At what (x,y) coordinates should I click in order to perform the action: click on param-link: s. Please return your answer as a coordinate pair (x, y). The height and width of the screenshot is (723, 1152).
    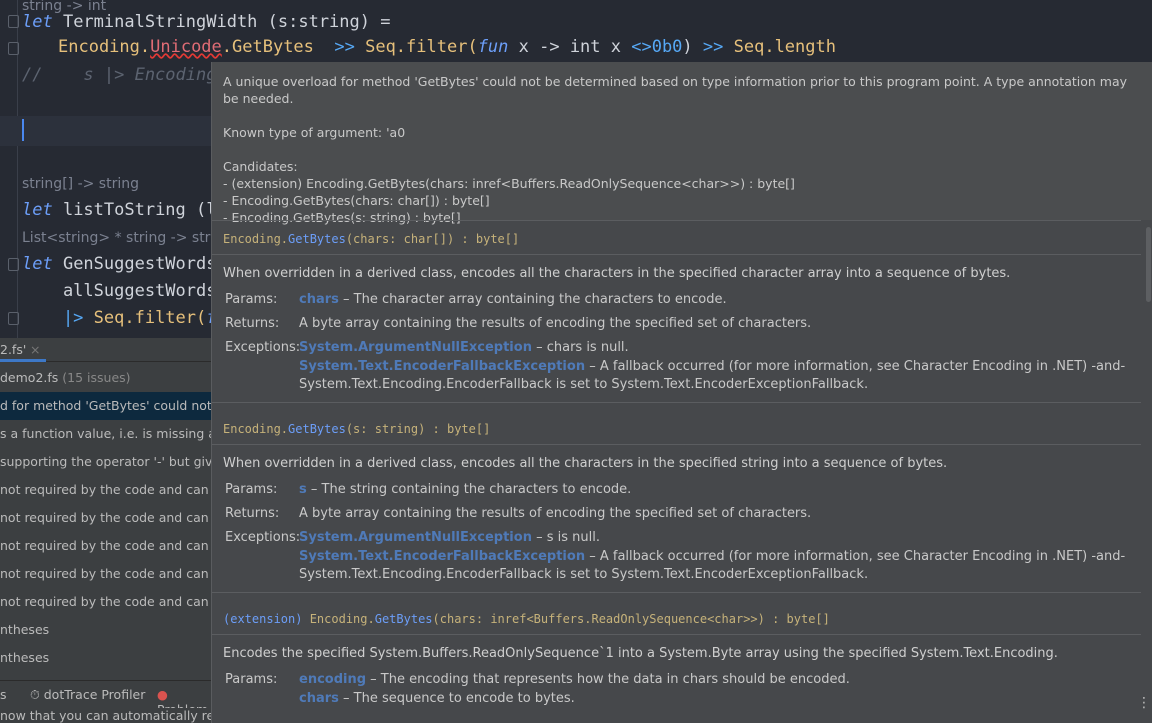
    Looking at the image, I should click on (303, 489).